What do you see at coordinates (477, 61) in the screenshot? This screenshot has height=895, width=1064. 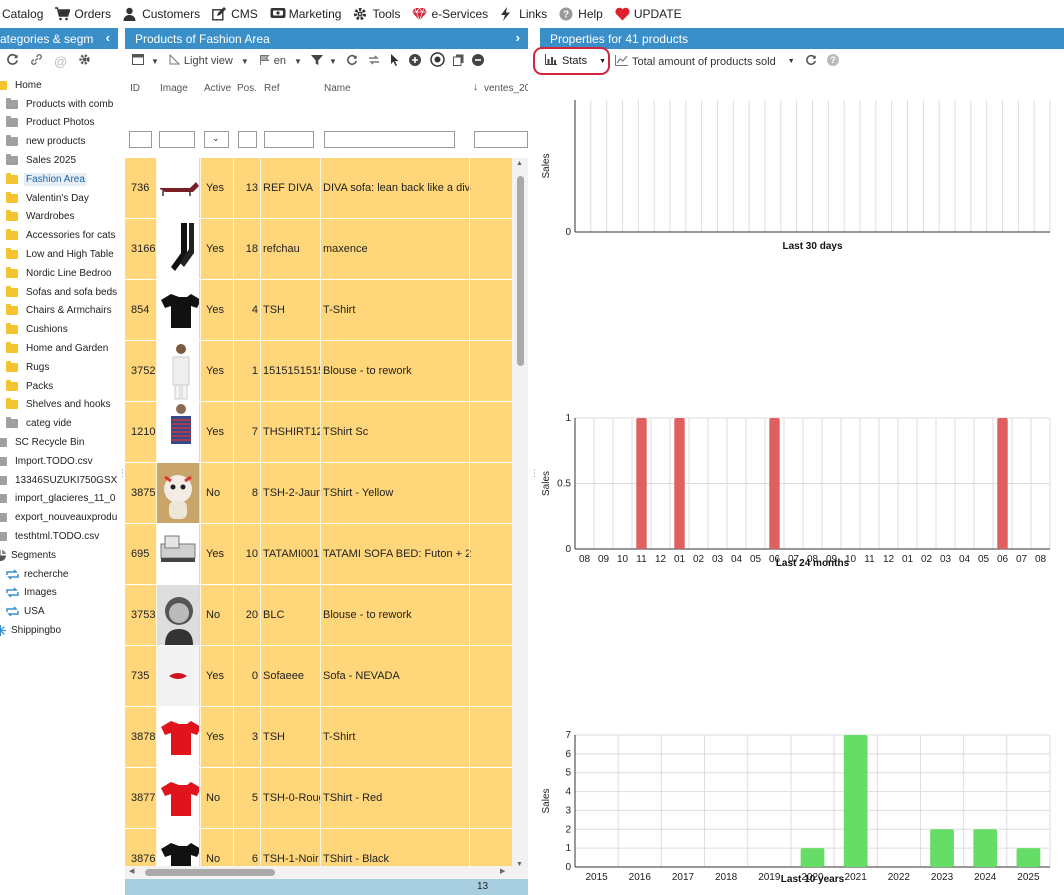 I see `remove-icon` at bounding box center [477, 61].